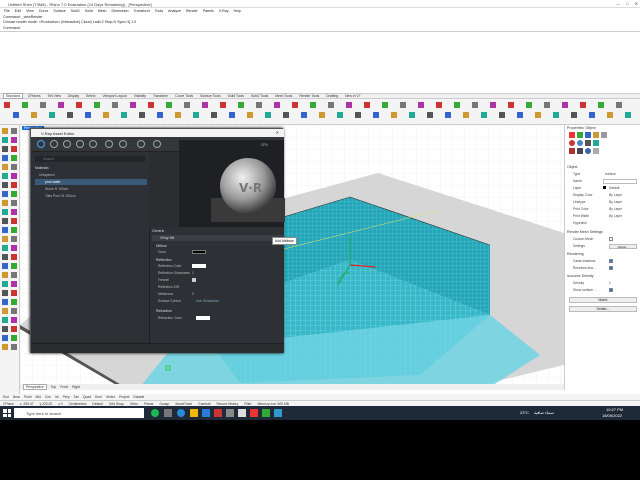 This screenshot has width=640, height=480. What do you see at coordinates (589, 145) in the screenshot?
I see `properties-tab-icons` at bounding box center [589, 145].